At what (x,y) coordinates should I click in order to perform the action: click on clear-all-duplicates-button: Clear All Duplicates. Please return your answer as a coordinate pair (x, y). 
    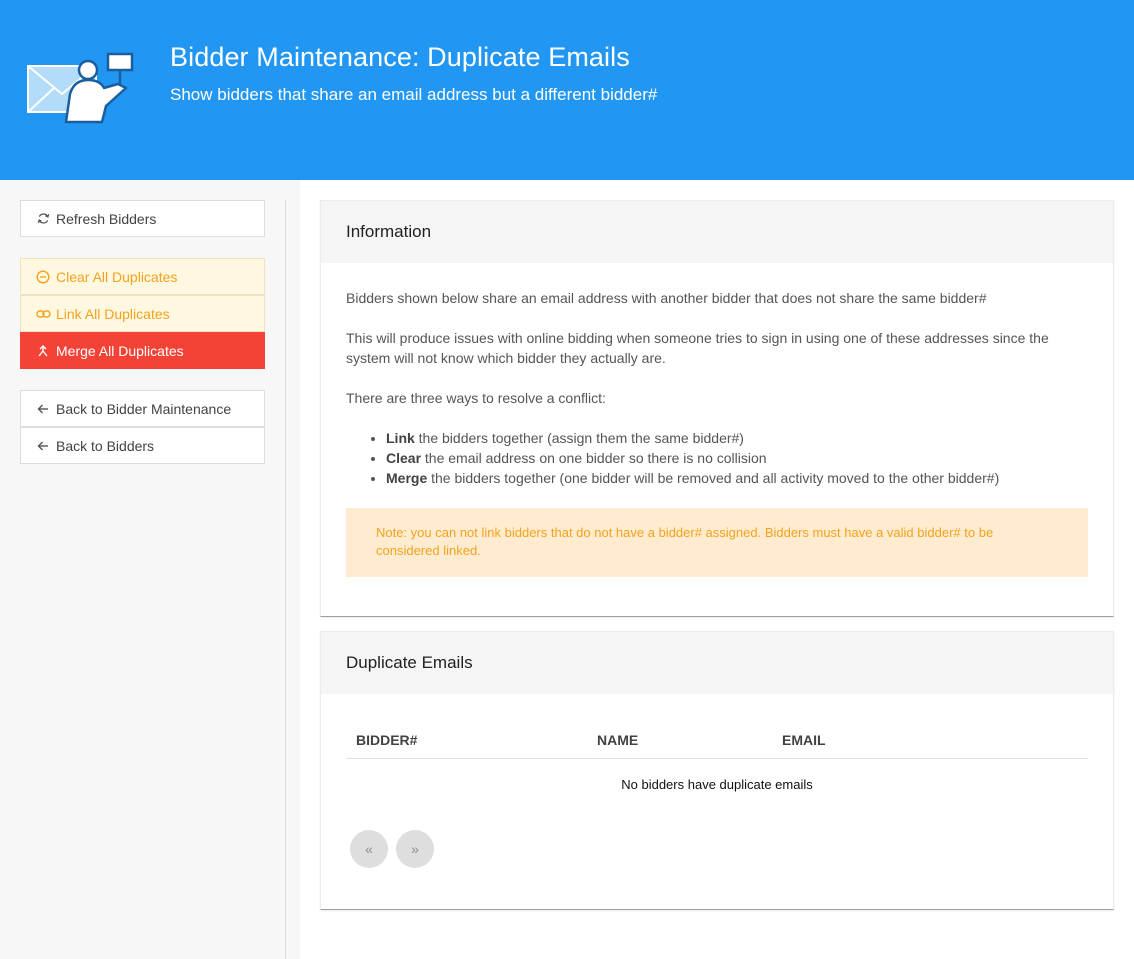
    Looking at the image, I should click on (142, 276).